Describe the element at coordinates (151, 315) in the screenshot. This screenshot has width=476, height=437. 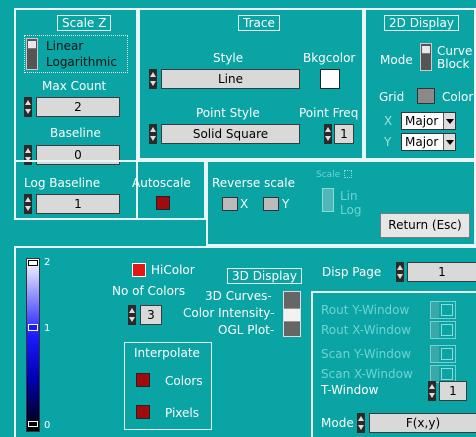
I see `no-of-colors-field: 3` at that location.